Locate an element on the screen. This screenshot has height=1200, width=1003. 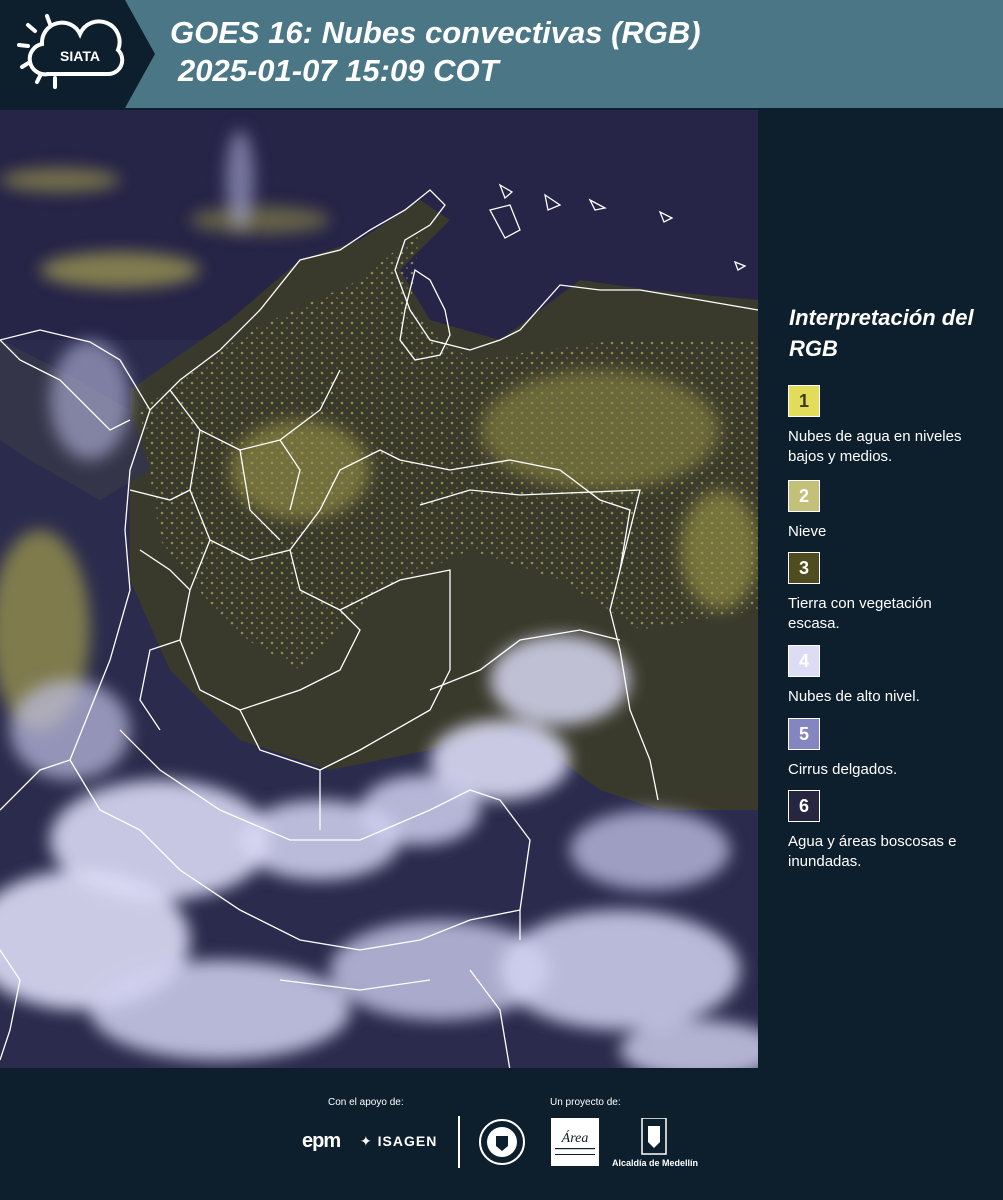
legend-swatch-6: 6 is located at coordinates (804, 806).